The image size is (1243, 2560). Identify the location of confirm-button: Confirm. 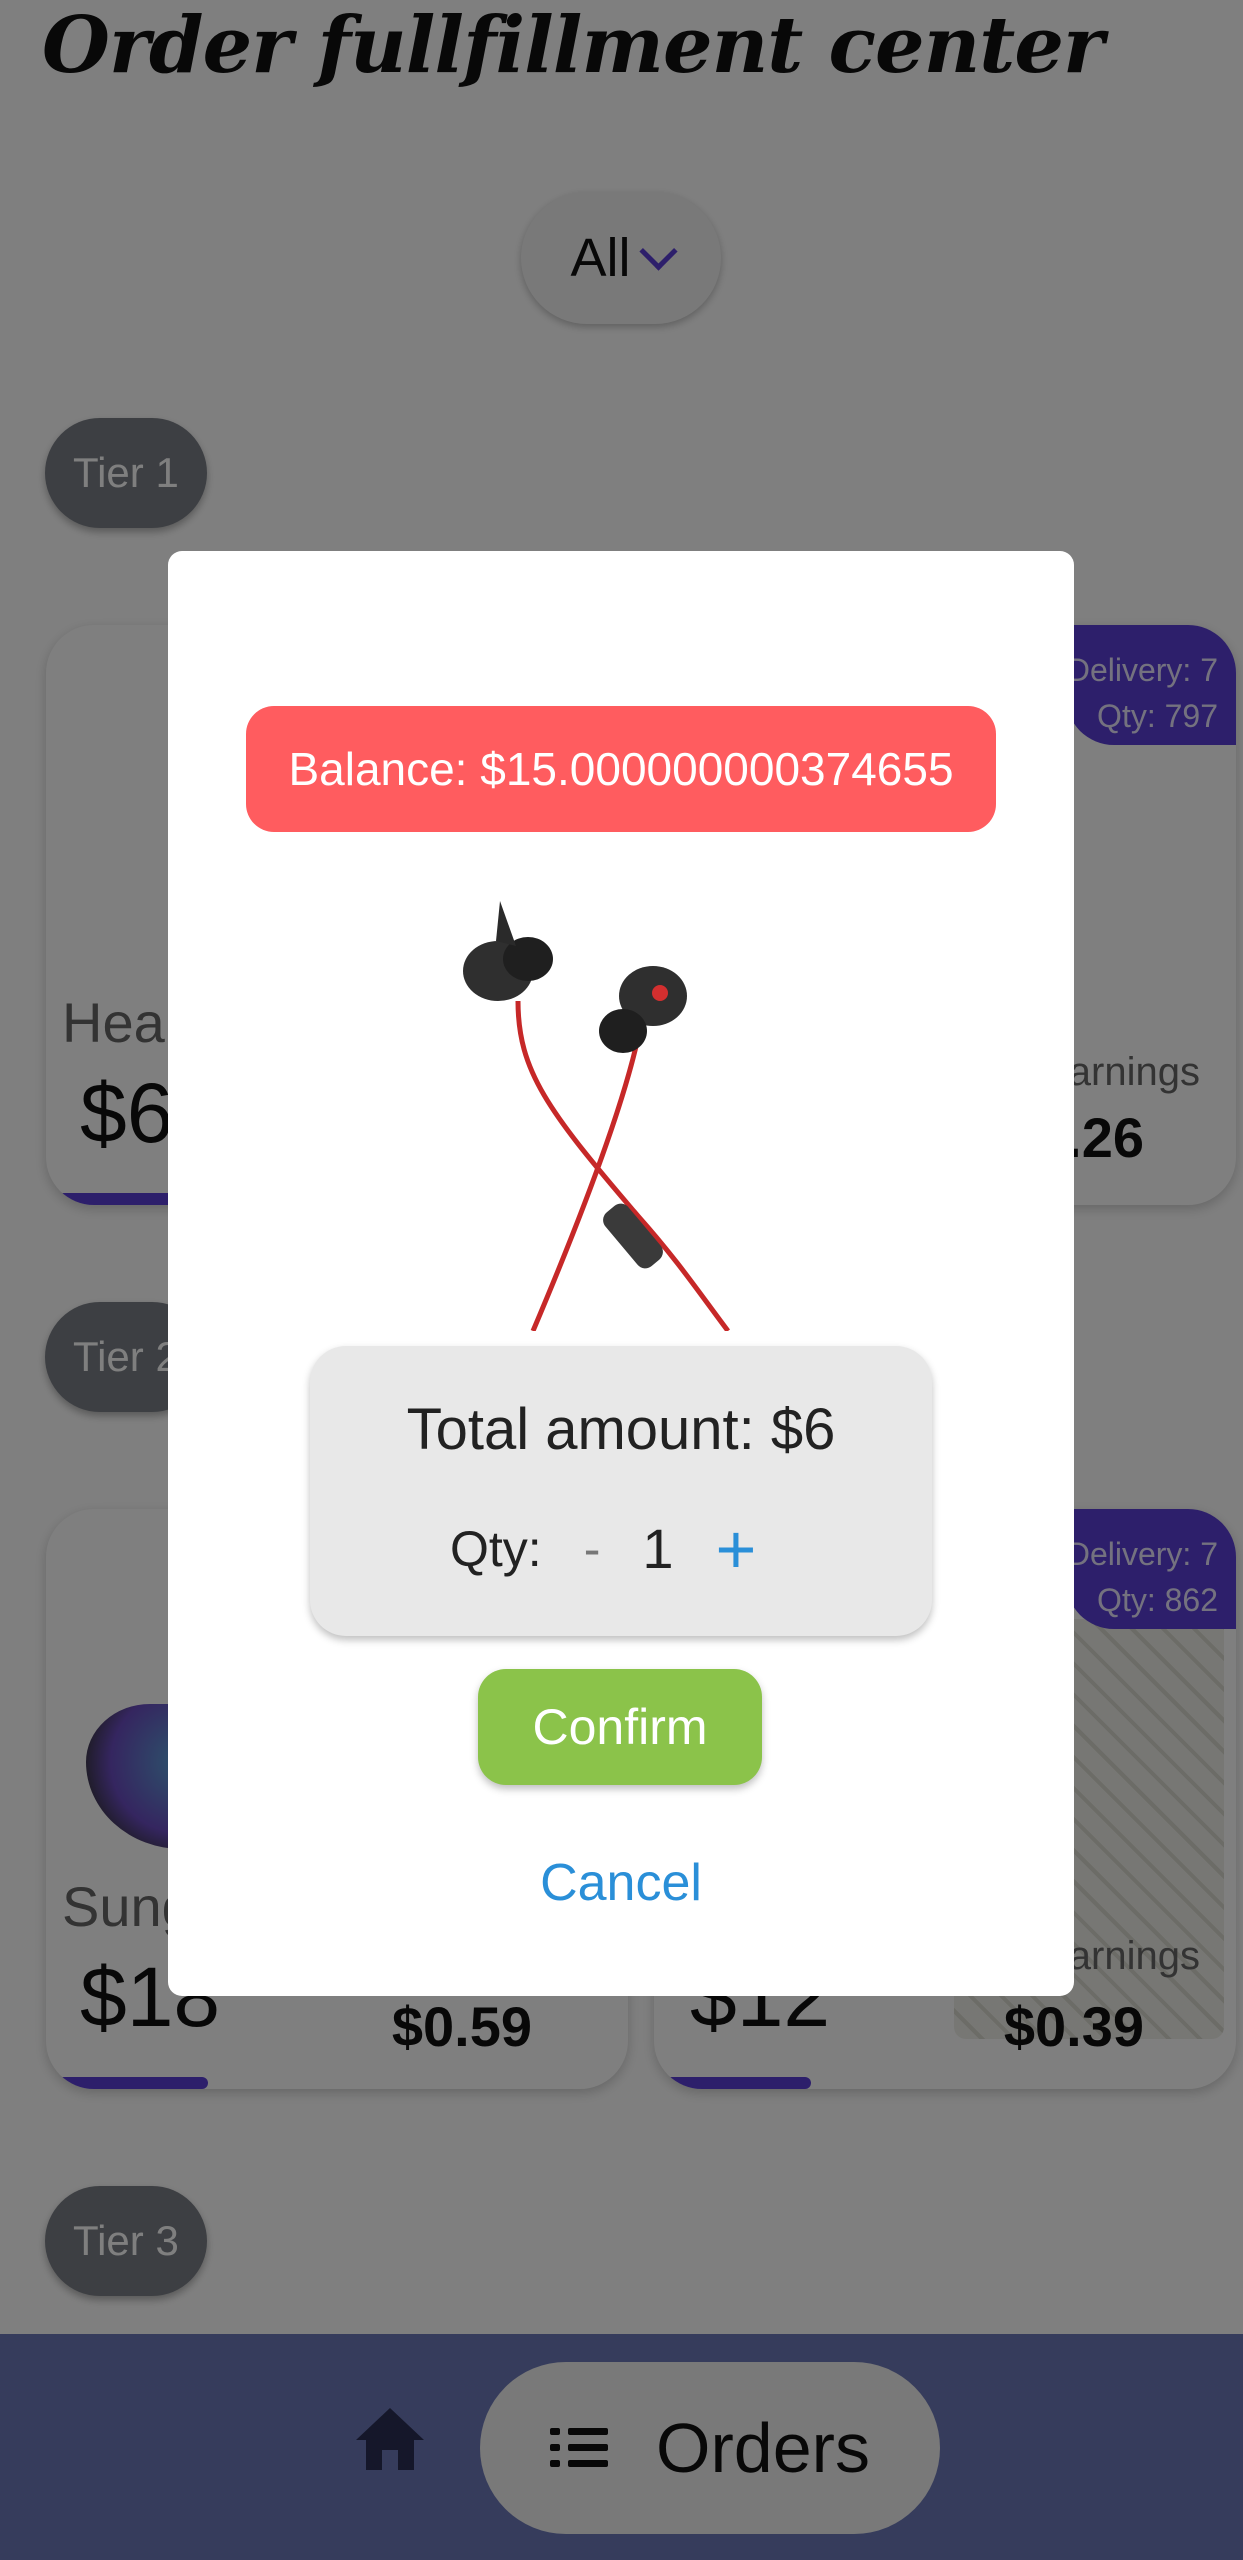
(620, 1727).